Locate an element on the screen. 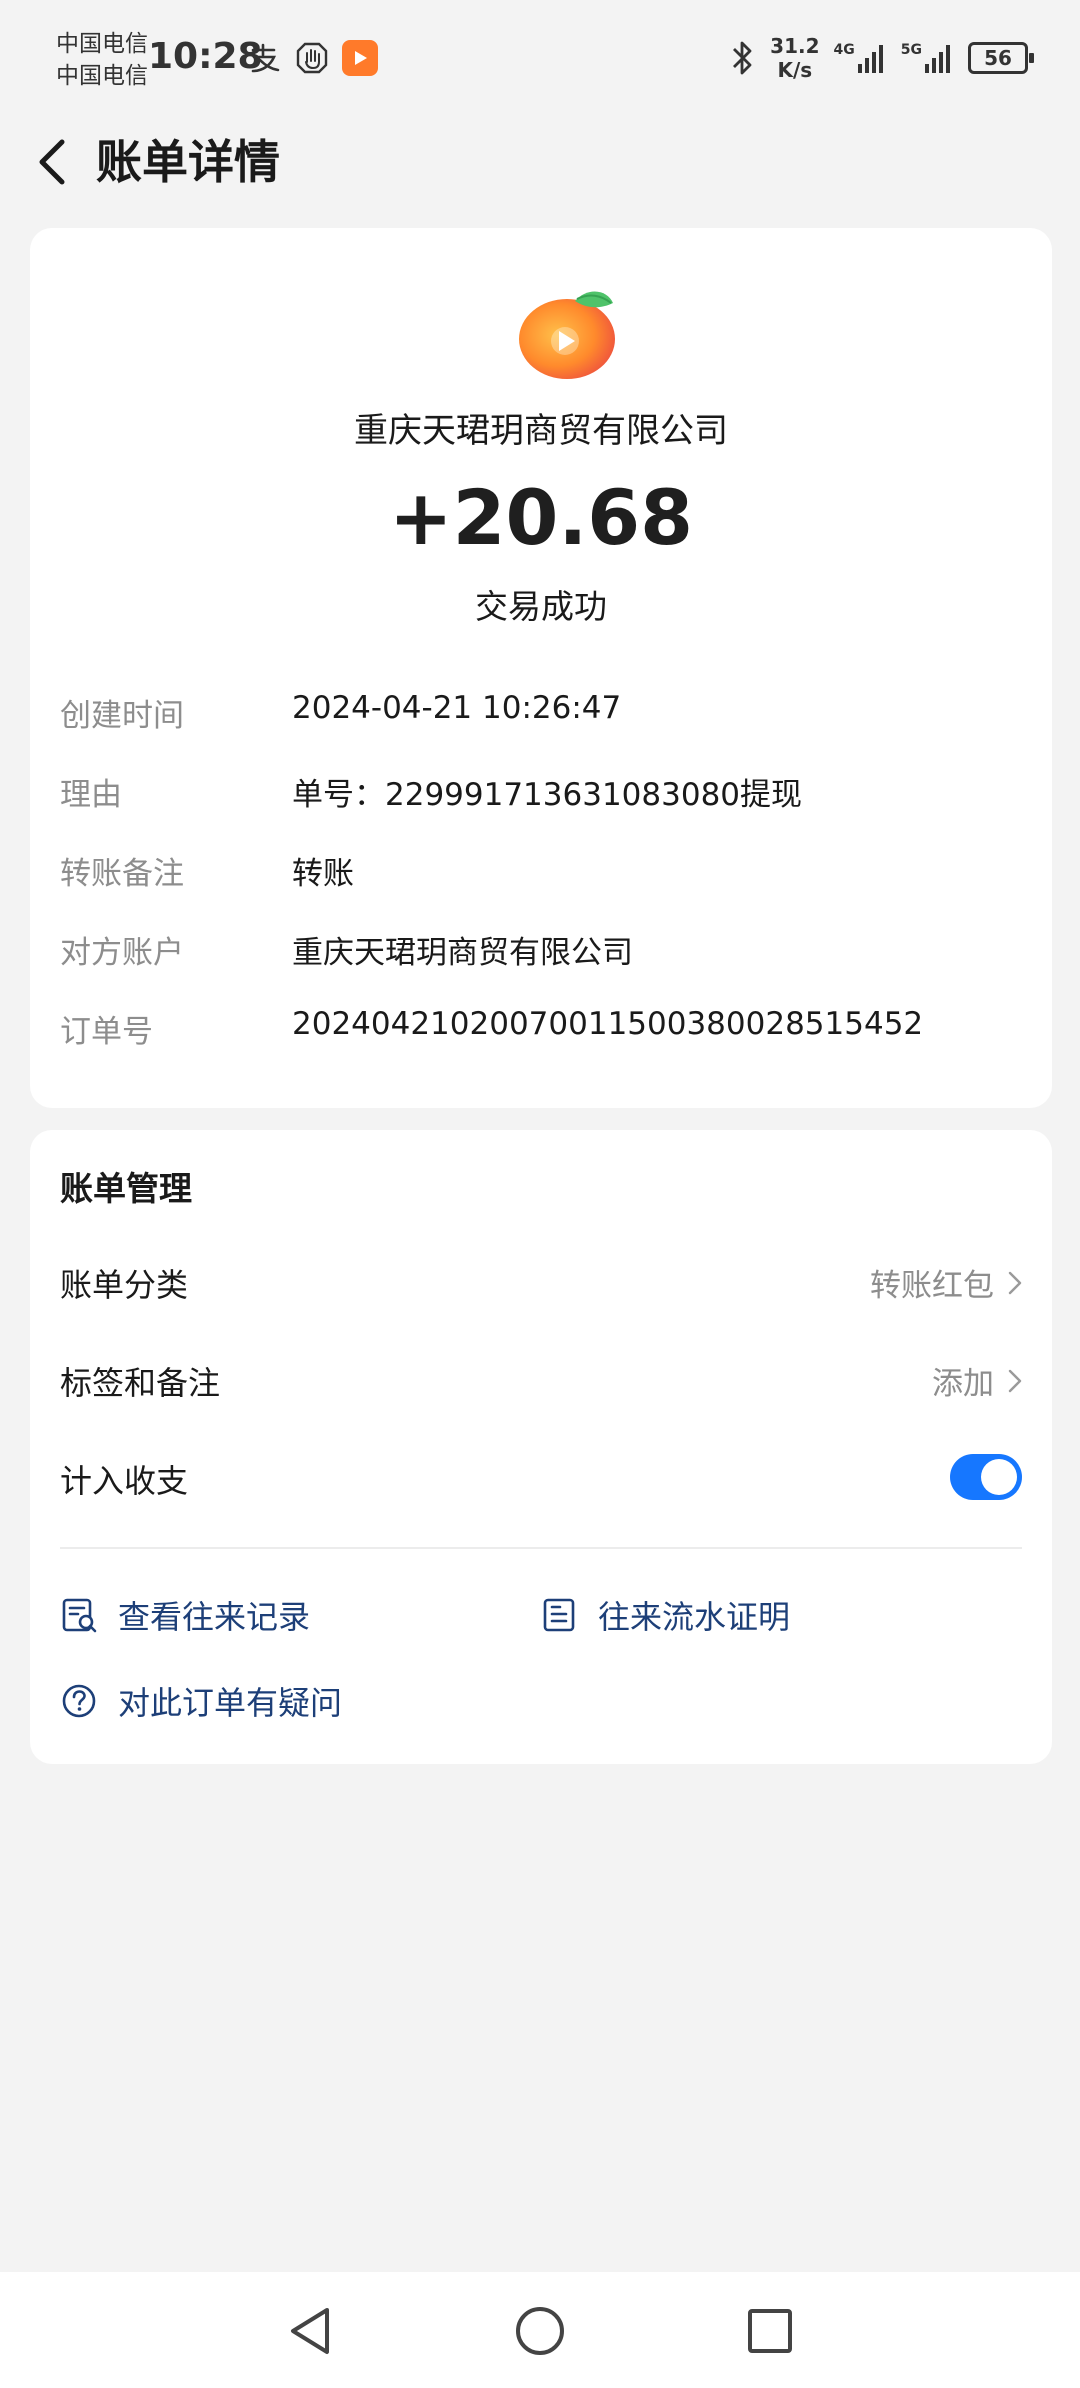 The image size is (1080, 2388). detail-value: 单号：229991713631083080提现 is located at coordinates (547, 795).